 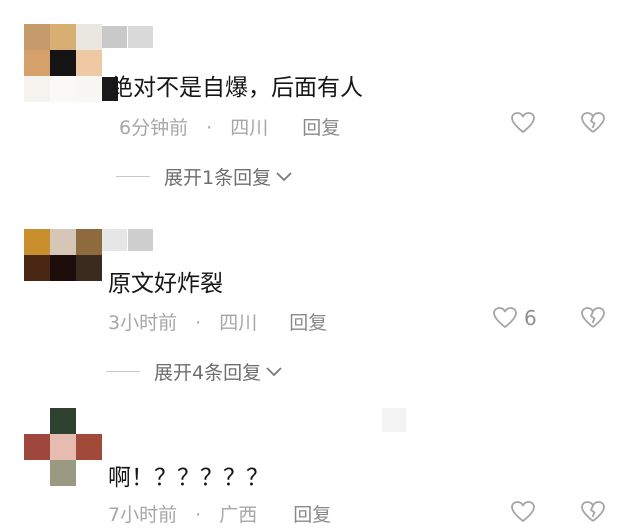 I want to click on heart-outline-icon, so click(x=523, y=511).